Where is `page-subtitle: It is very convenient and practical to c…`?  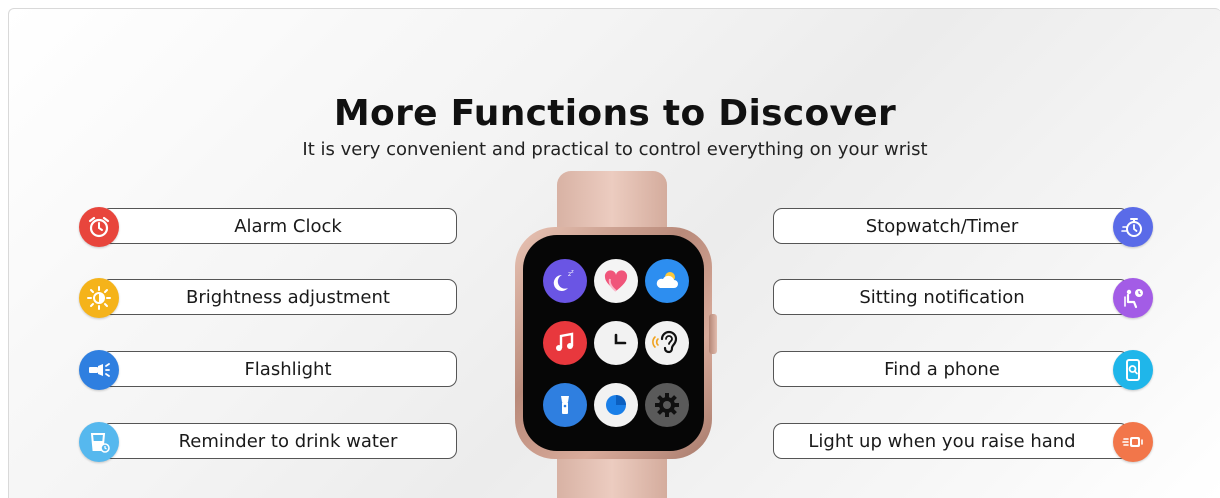 page-subtitle: It is very convenient and practical to c… is located at coordinates (615, 149).